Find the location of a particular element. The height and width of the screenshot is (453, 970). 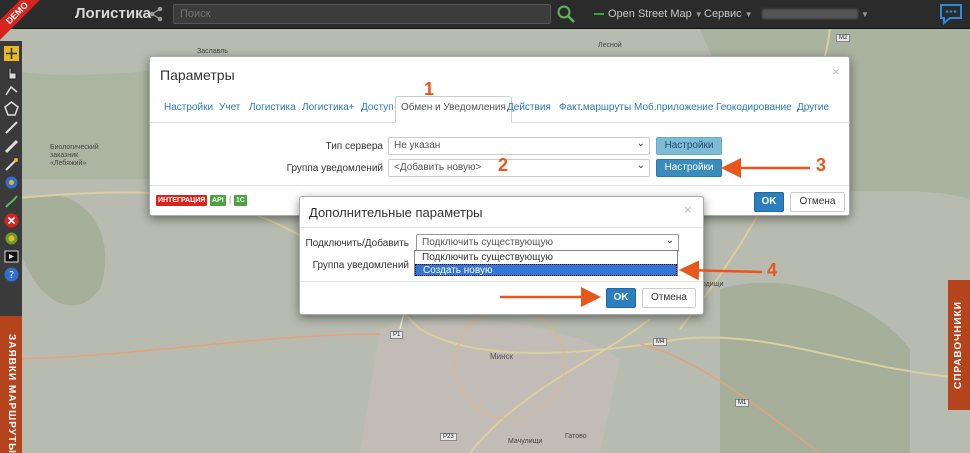

step-number: 1 is located at coordinates (429, 89).